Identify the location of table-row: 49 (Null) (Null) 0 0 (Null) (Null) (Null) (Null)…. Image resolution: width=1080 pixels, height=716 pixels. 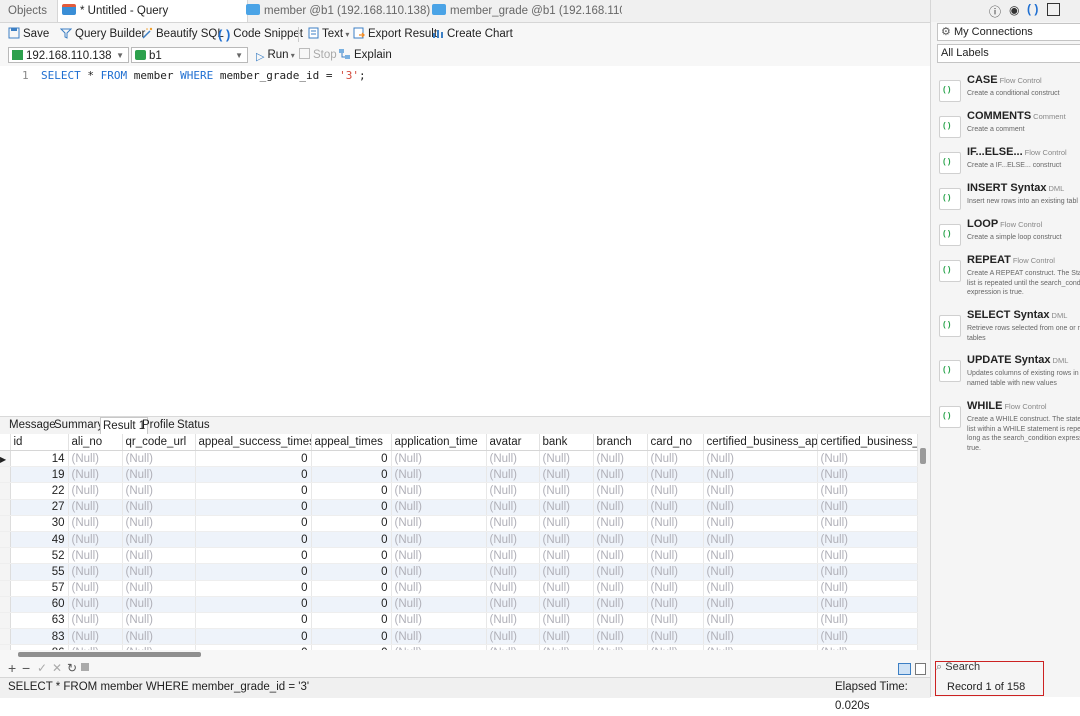
(459, 540).